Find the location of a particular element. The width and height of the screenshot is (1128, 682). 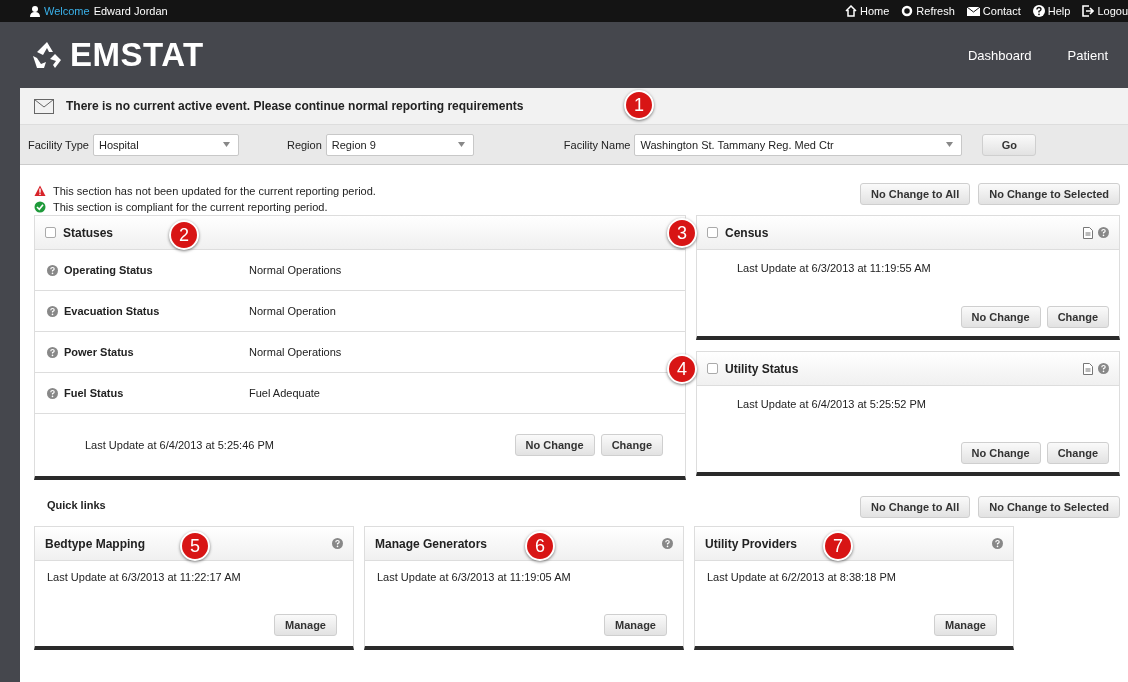

check-circle-icon is located at coordinates (40, 207).